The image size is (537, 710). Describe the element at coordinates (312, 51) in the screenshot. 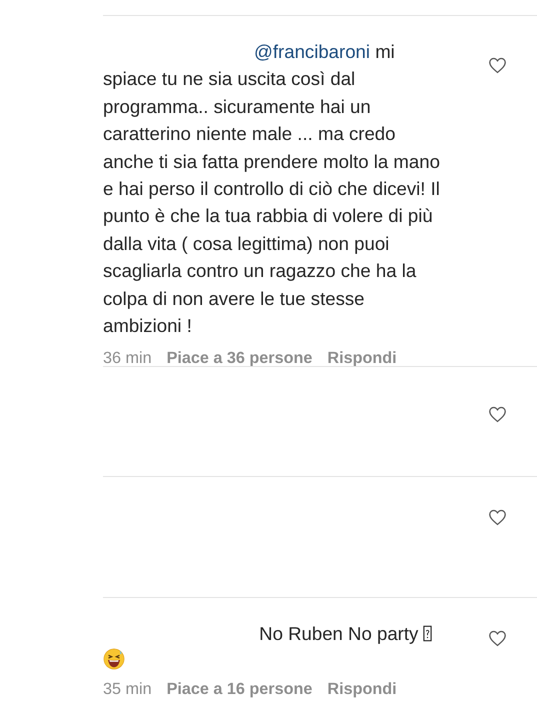

I see `mention-link: @francibaroni` at that location.